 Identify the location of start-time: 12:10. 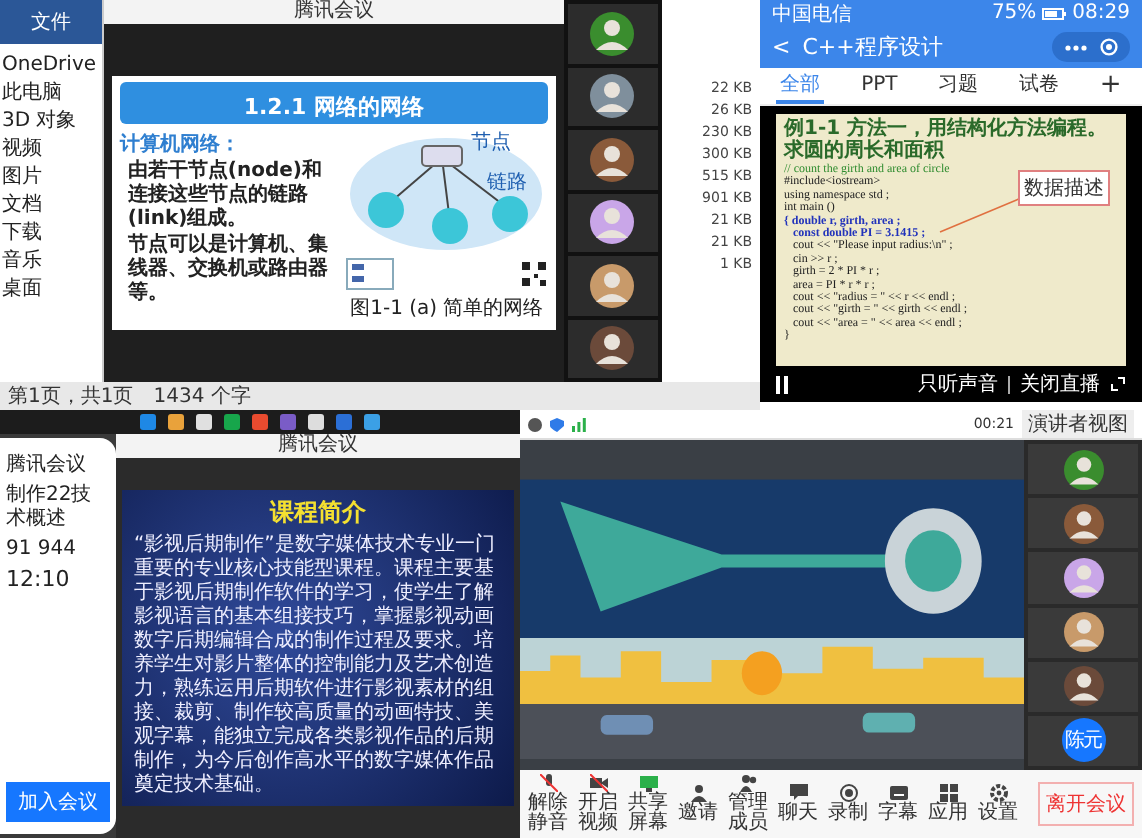
(39, 579).